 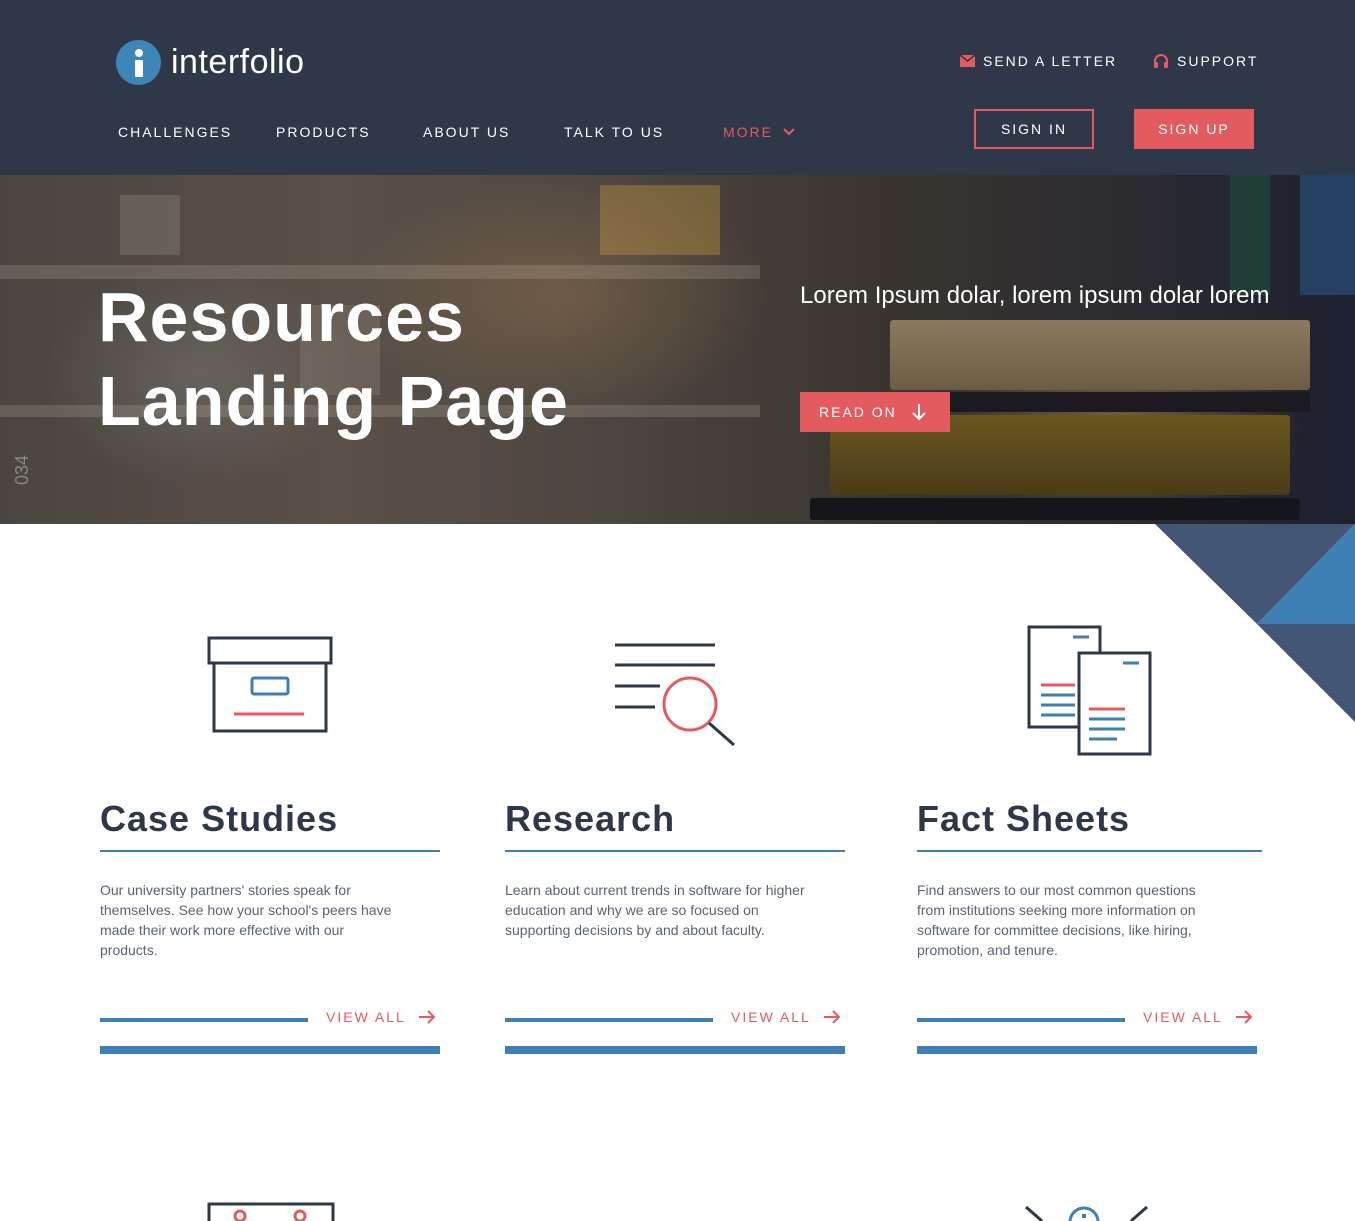 What do you see at coordinates (281, 317) in the screenshot?
I see `hero-title-line1: Resources` at bounding box center [281, 317].